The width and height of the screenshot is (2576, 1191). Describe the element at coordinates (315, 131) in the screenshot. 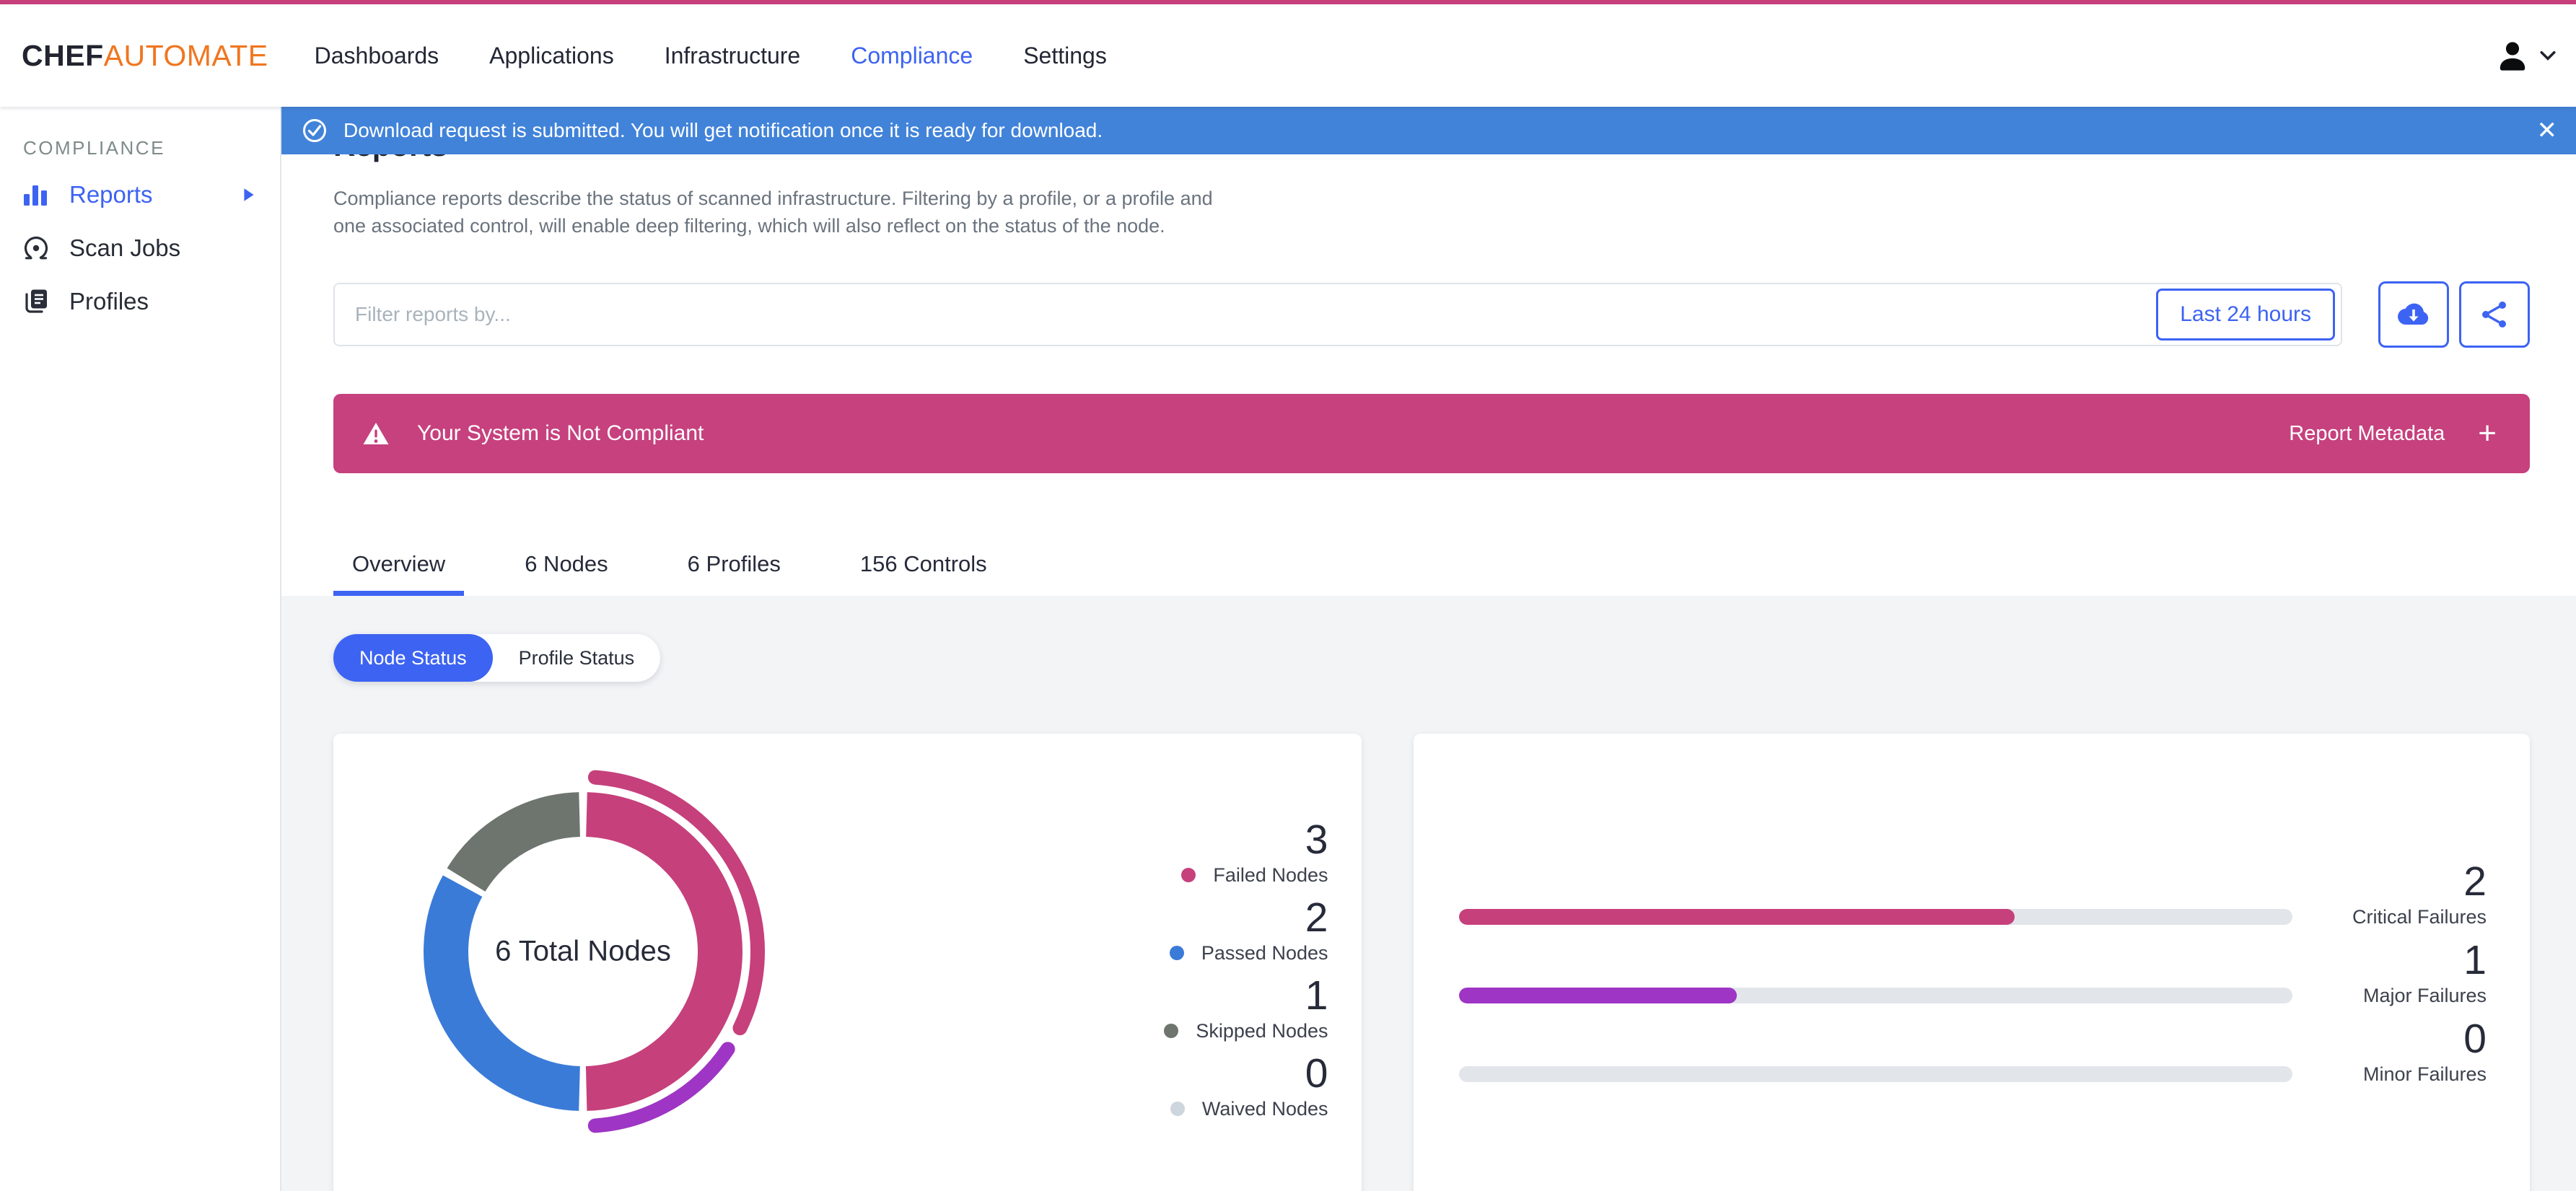

I see `check-circle-icon` at that location.